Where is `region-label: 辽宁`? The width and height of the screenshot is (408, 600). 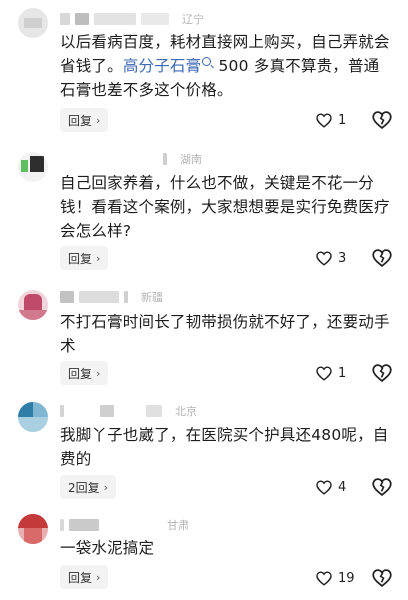
region-label: 辽宁 is located at coordinates (193, 19).